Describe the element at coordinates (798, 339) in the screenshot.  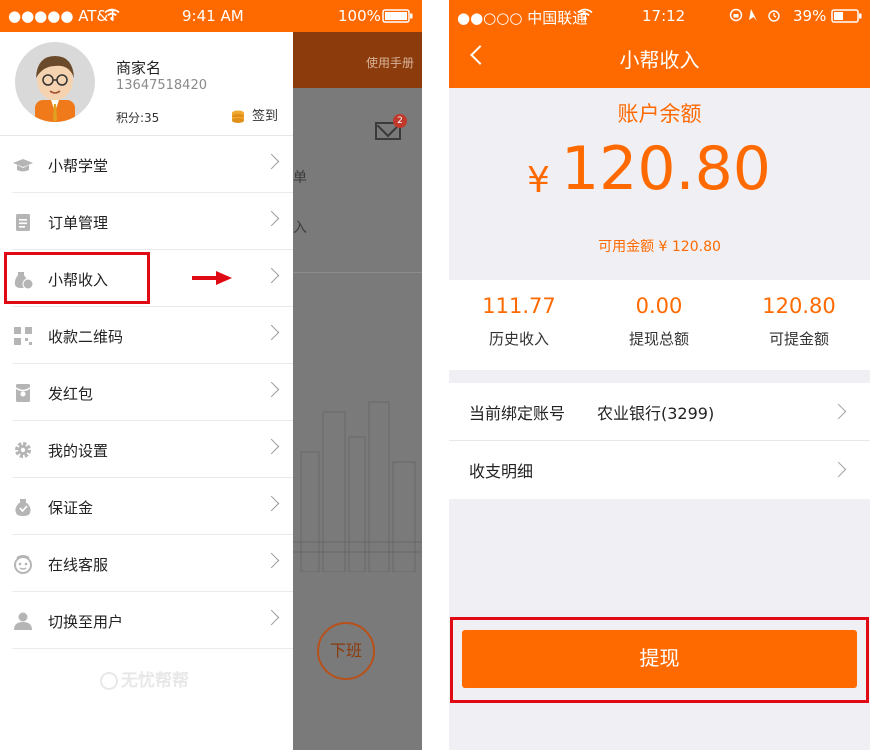
I see `stat-label: 可提金额` at that location.